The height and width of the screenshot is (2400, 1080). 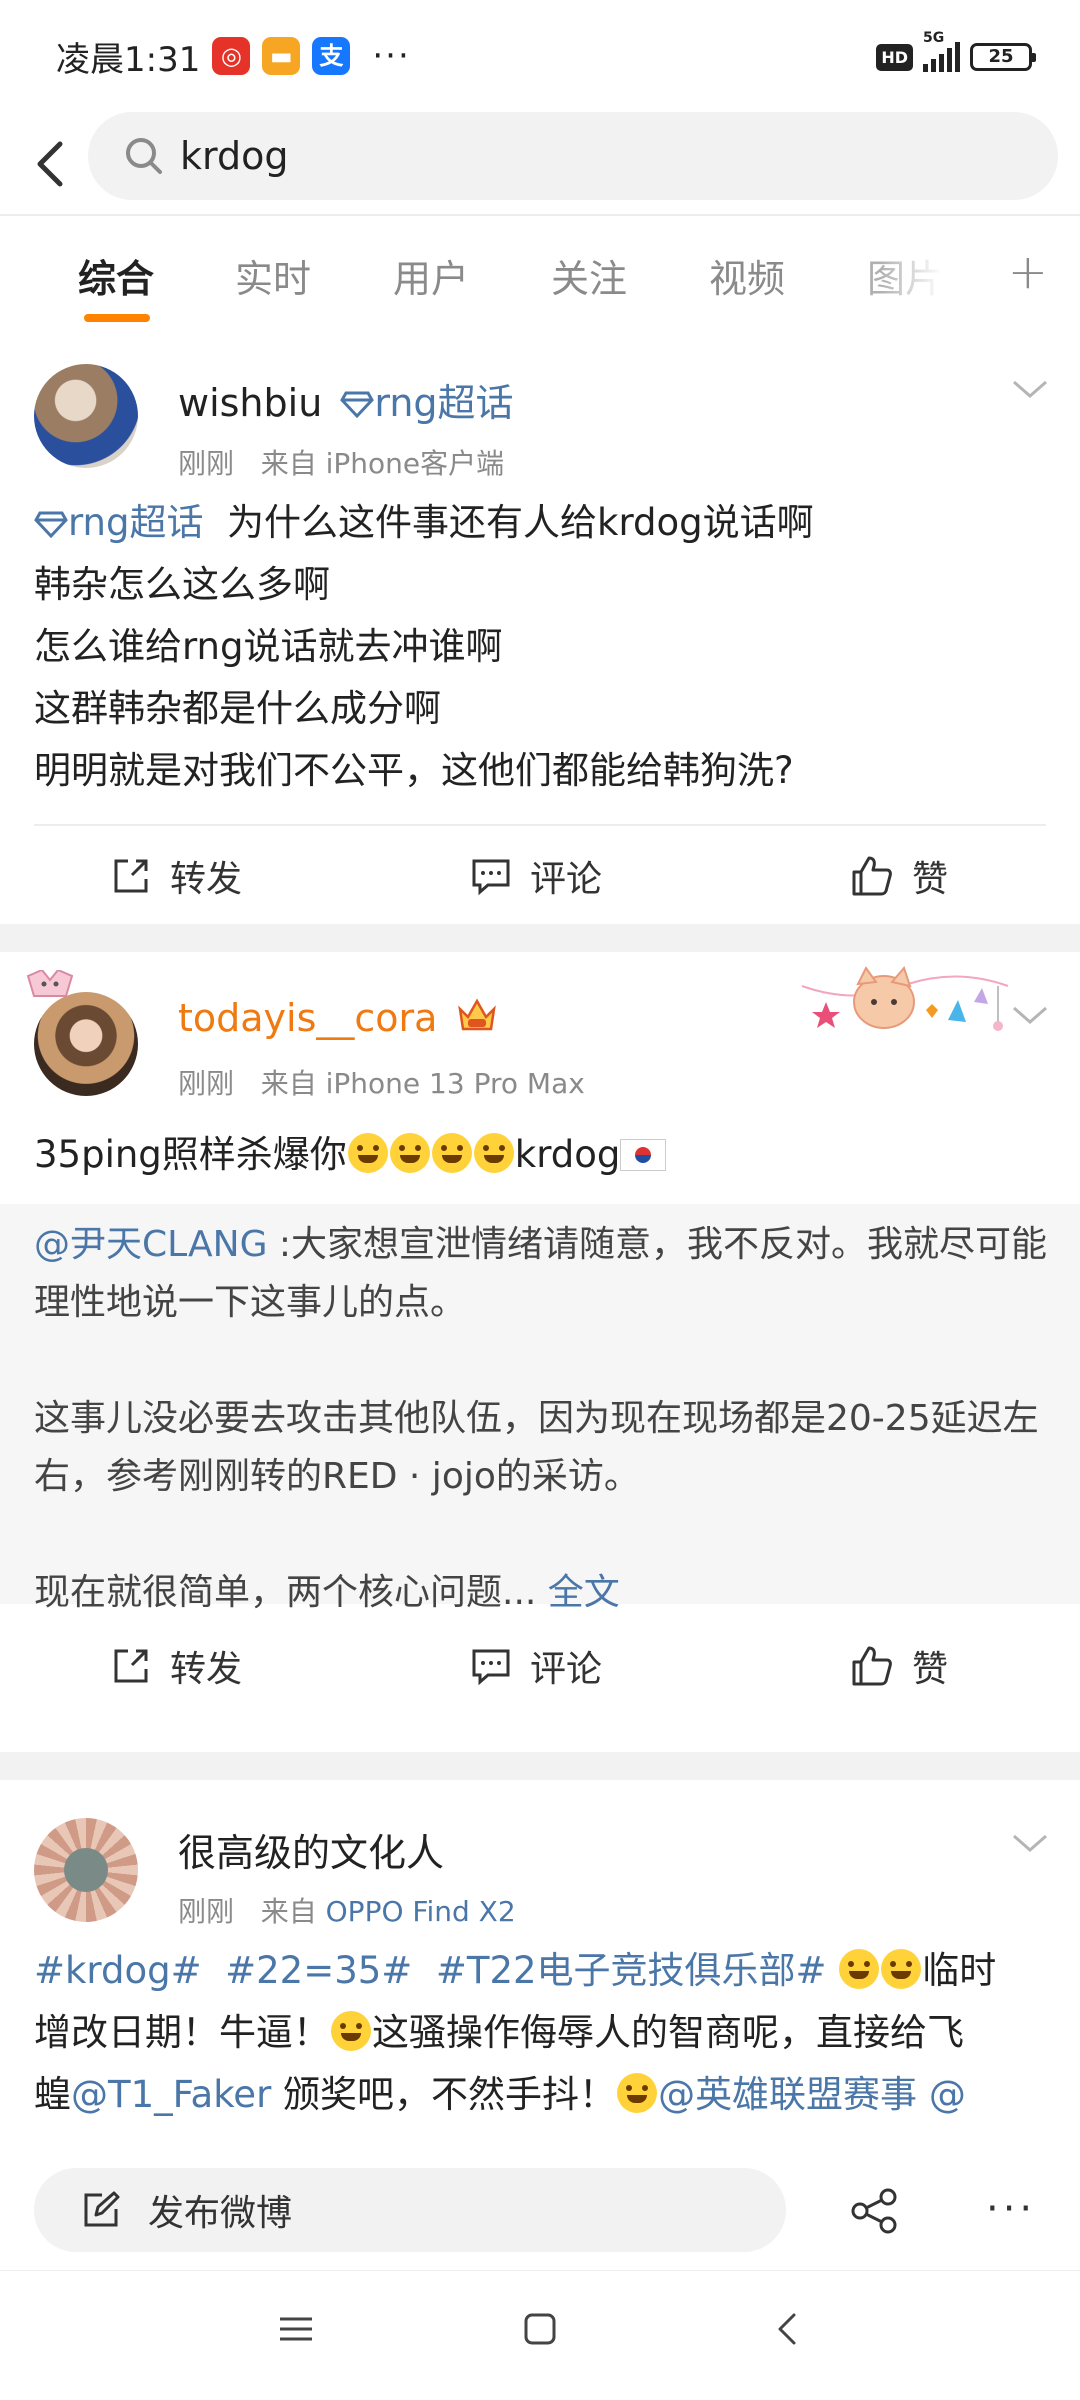 I want to click on post-source: iPhone客户端, so click(x=415, y=463).